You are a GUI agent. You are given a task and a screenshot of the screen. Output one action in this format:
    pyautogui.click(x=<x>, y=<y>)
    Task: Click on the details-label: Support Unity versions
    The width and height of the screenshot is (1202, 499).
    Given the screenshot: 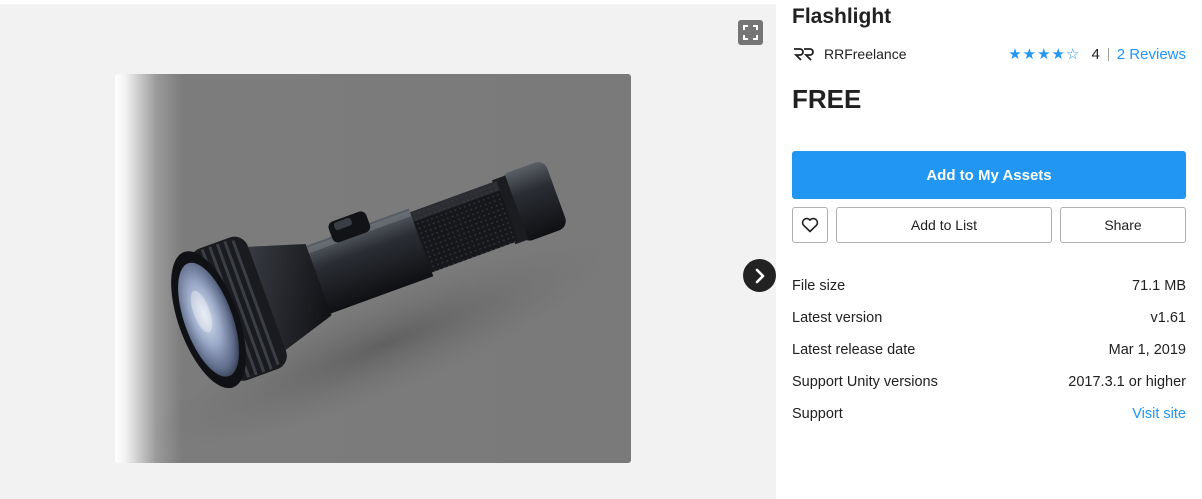 What is the action you would take?
    pyautogui.click(x=865, y=382)
    